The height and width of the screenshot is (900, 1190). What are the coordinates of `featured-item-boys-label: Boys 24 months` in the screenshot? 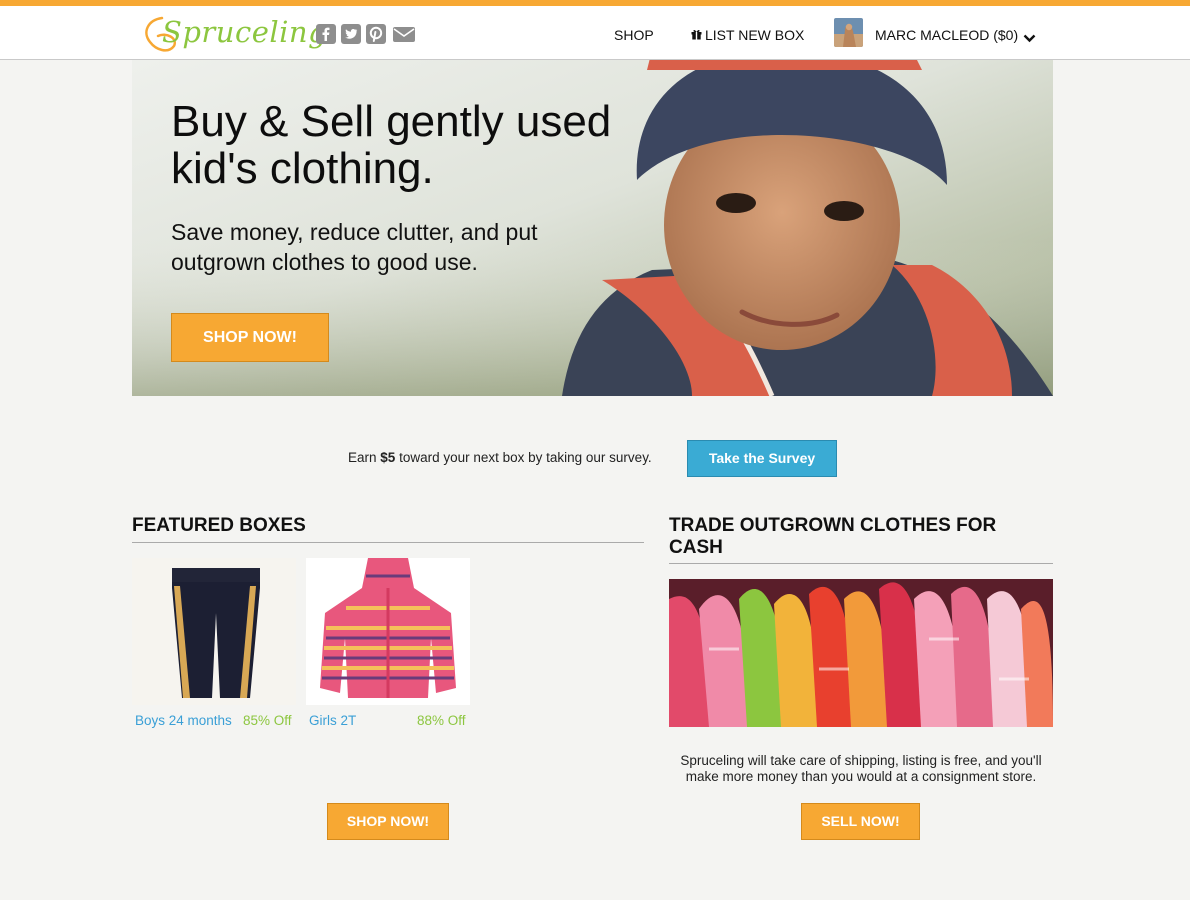 It's located at (183, 720).